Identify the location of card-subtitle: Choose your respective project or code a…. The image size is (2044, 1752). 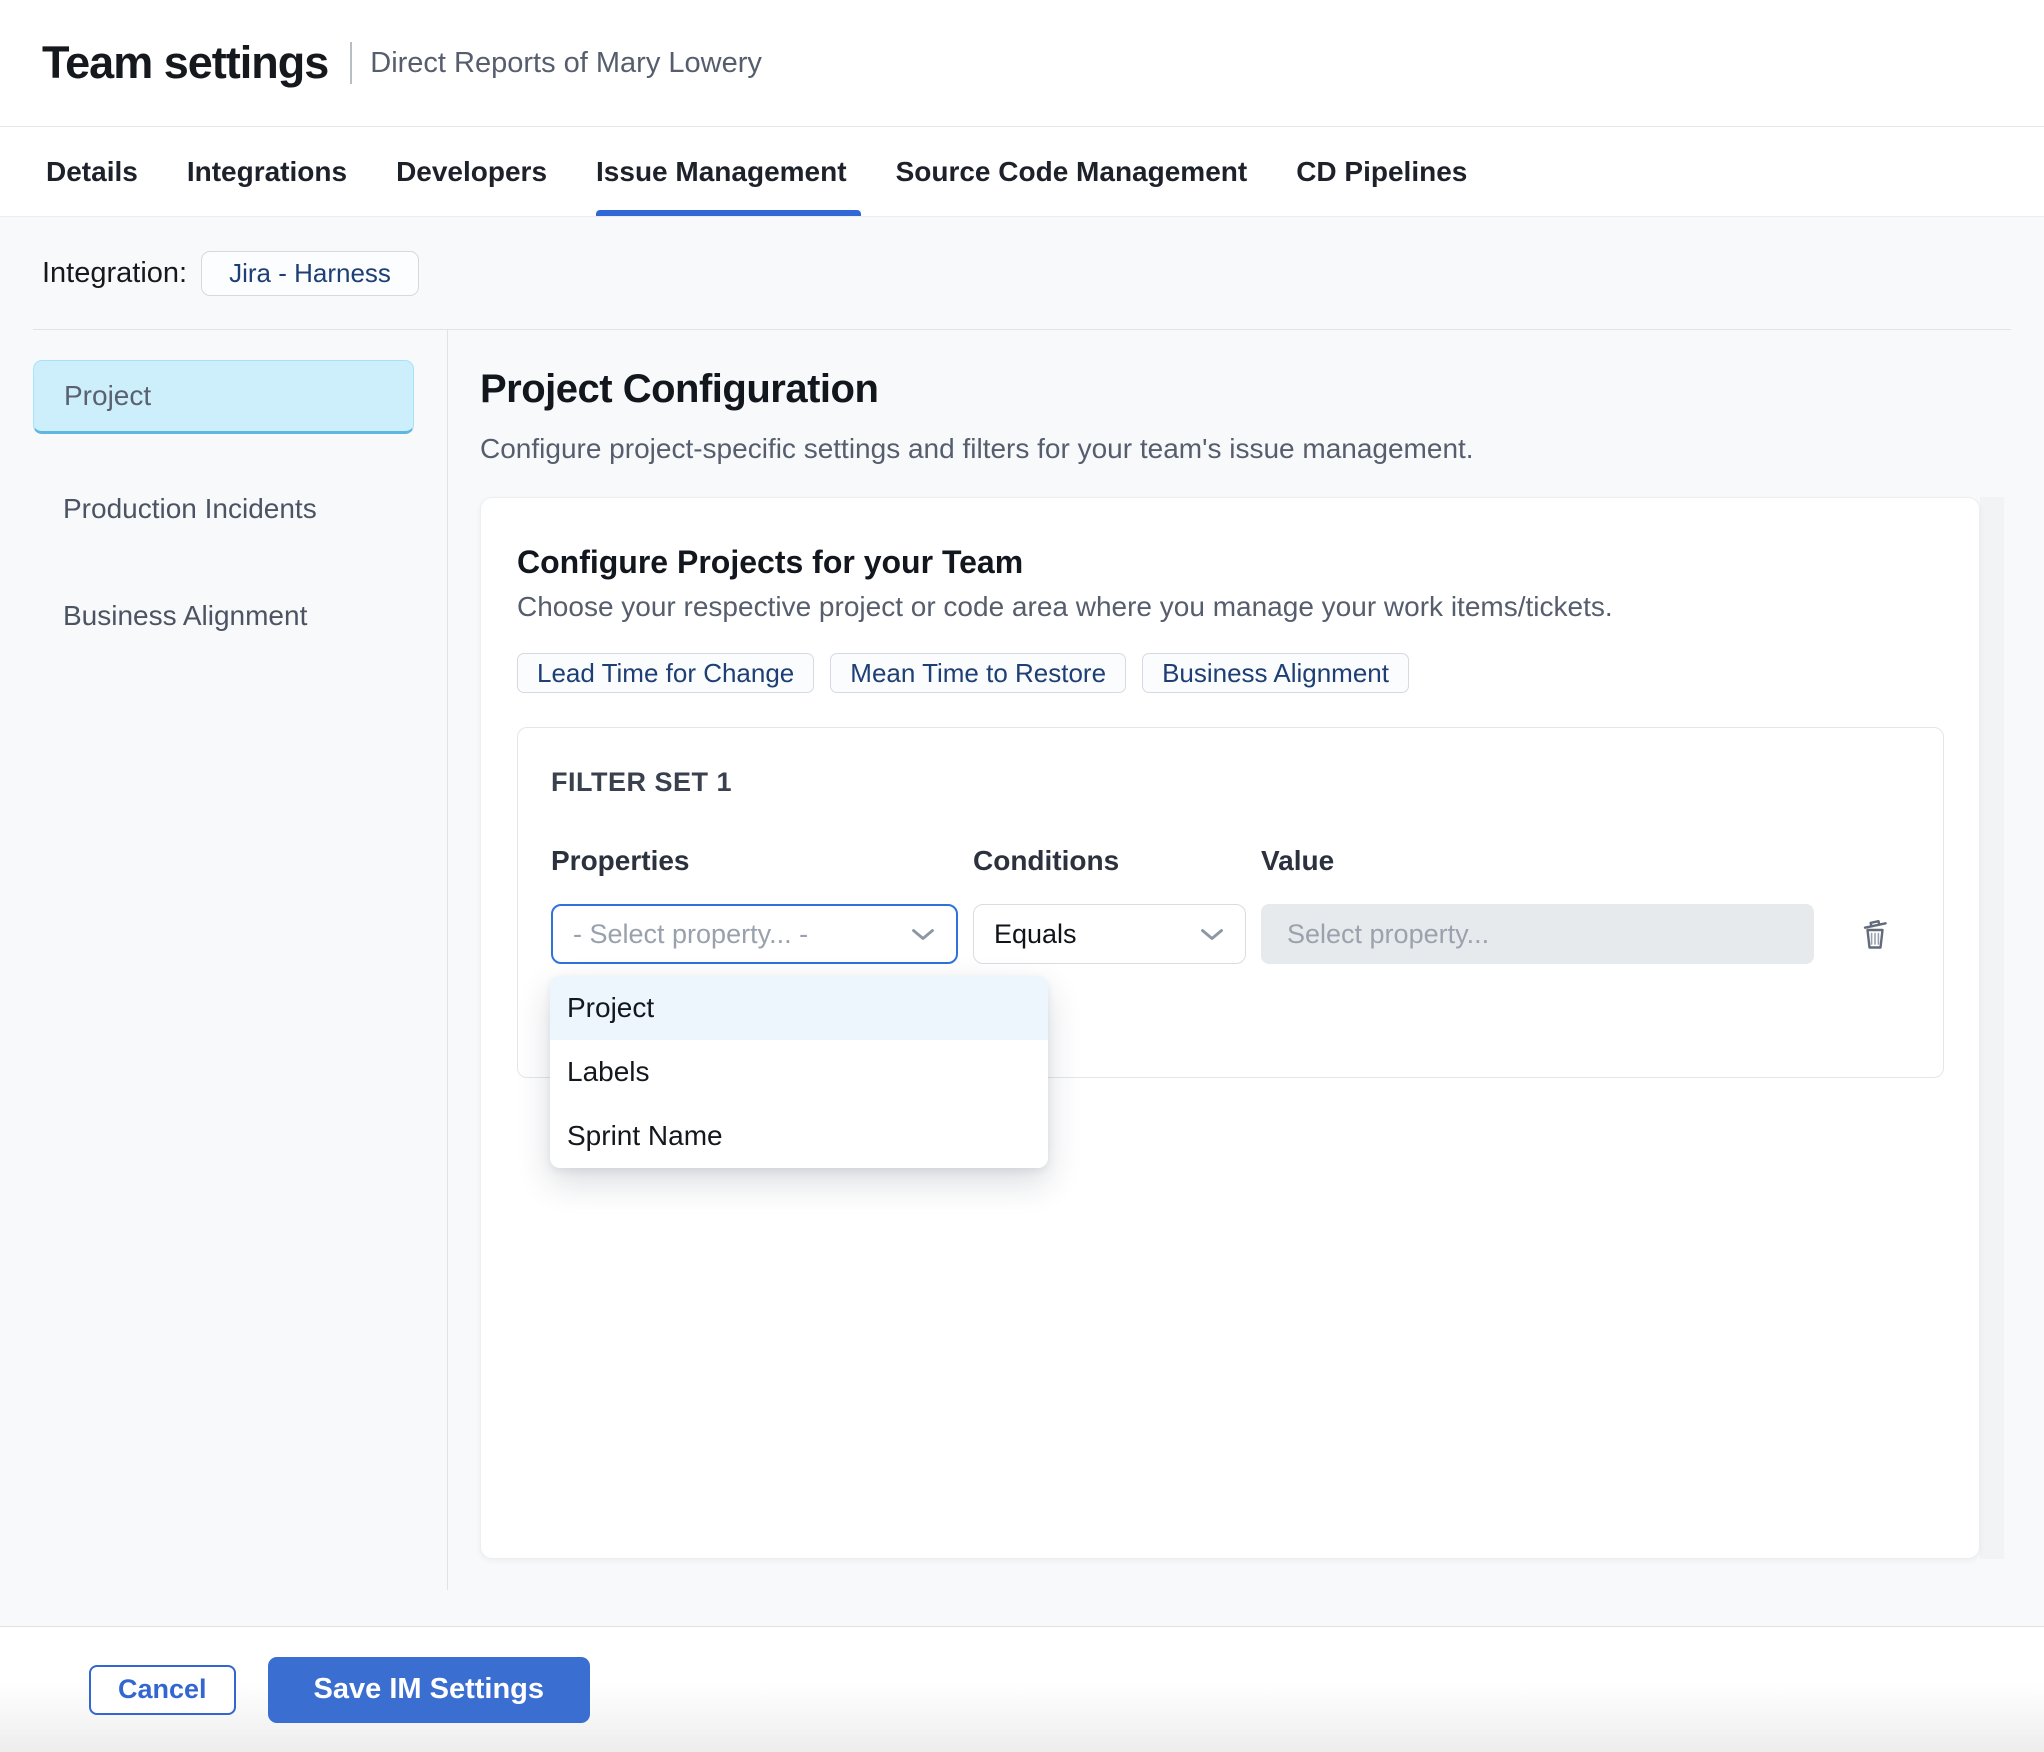
(1065, 606).